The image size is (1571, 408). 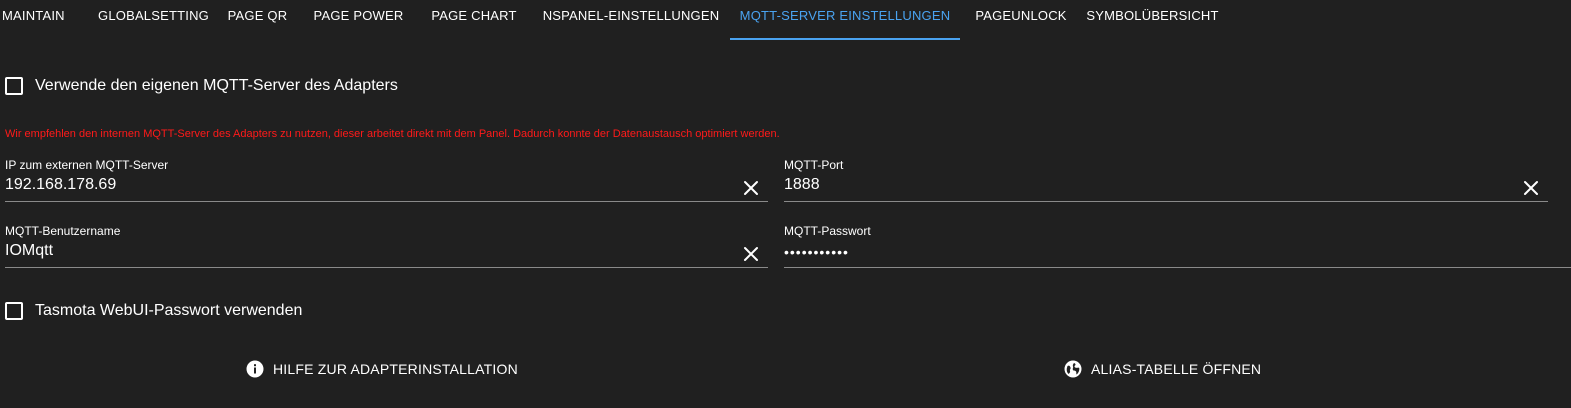 What do you see at coordinates (1531, 188) in the screenshot?
I see `clear-port-icon` at bounding box center [1531, 188].